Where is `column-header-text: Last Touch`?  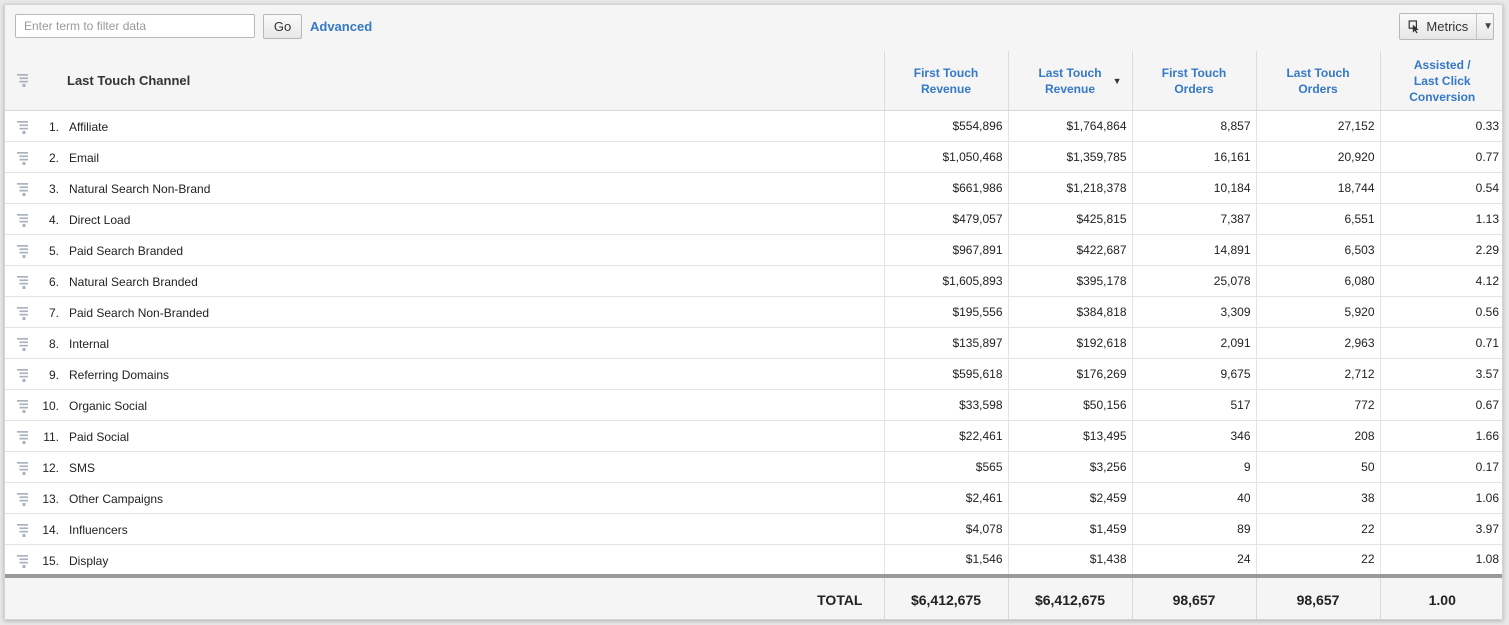
column-header-text: Last Touch is located at coordinates (1318, 72).